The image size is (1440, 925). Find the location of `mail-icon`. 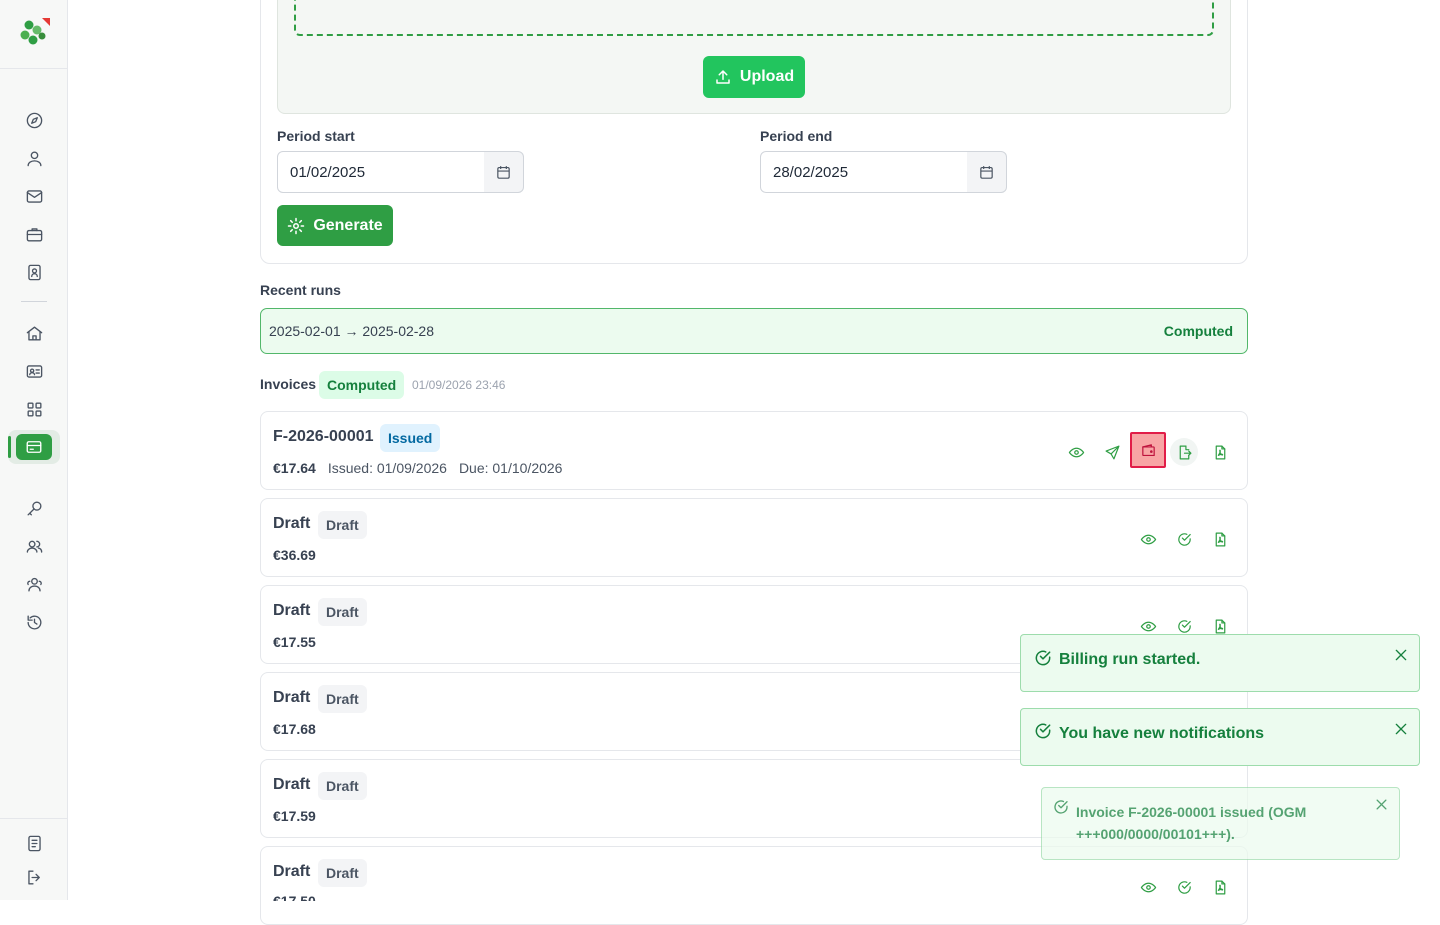

mail-icon is located at coordinates (34, 196).